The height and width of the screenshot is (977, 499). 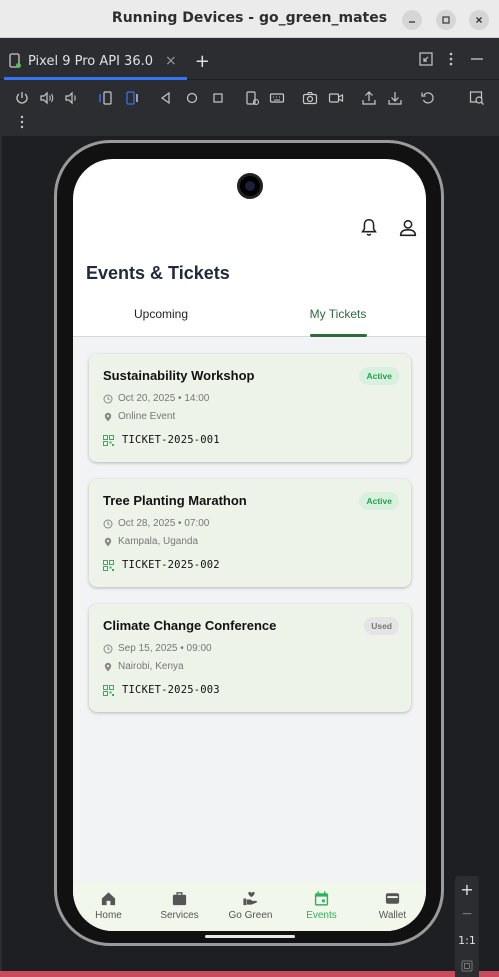 What do you see at coordinates (249, 293) in the screenshot?
I see `page-header: Events & Tickets Upcoming My Tickets` at bounding box center [249, 293].